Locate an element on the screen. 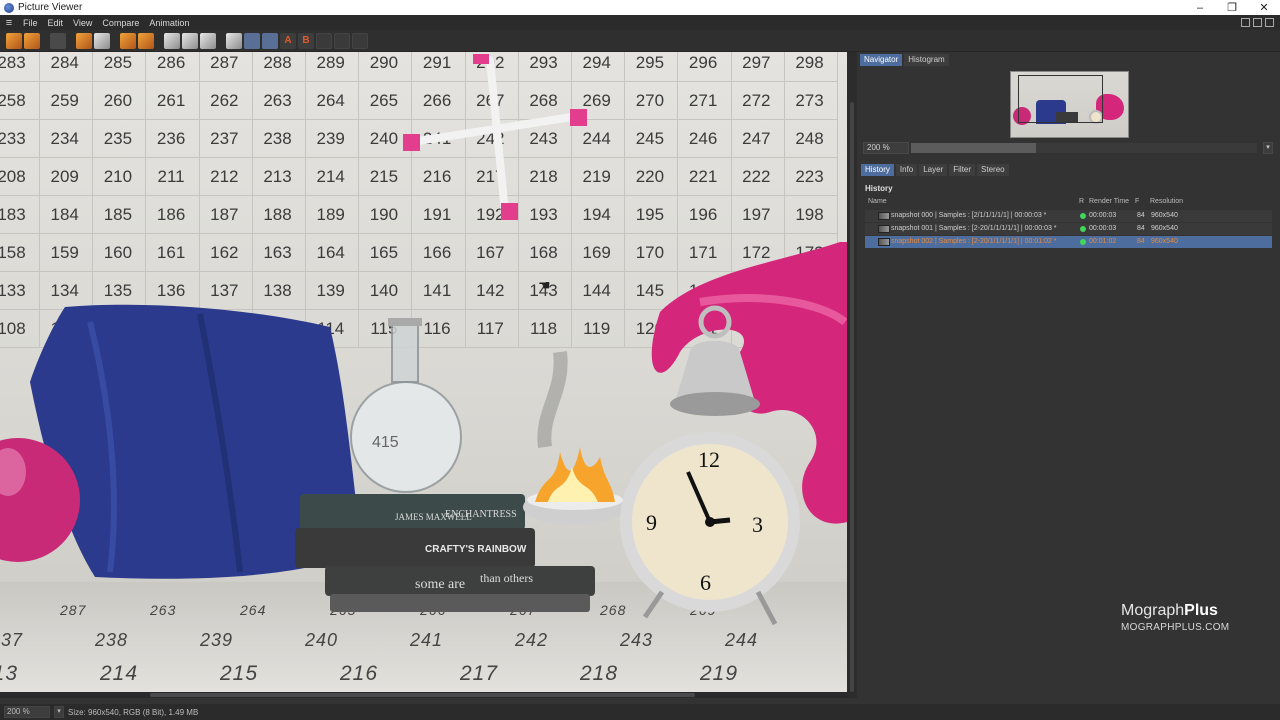 This screenshot has width=1280, height=720. set-a-icon: A is located at coordinates (288, 40).